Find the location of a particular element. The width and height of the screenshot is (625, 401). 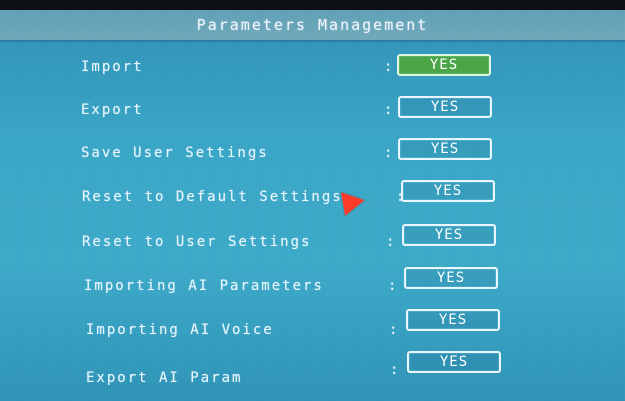

importing-ai-voice-label: Importing AI Voice is located at coordinates (180, 330).